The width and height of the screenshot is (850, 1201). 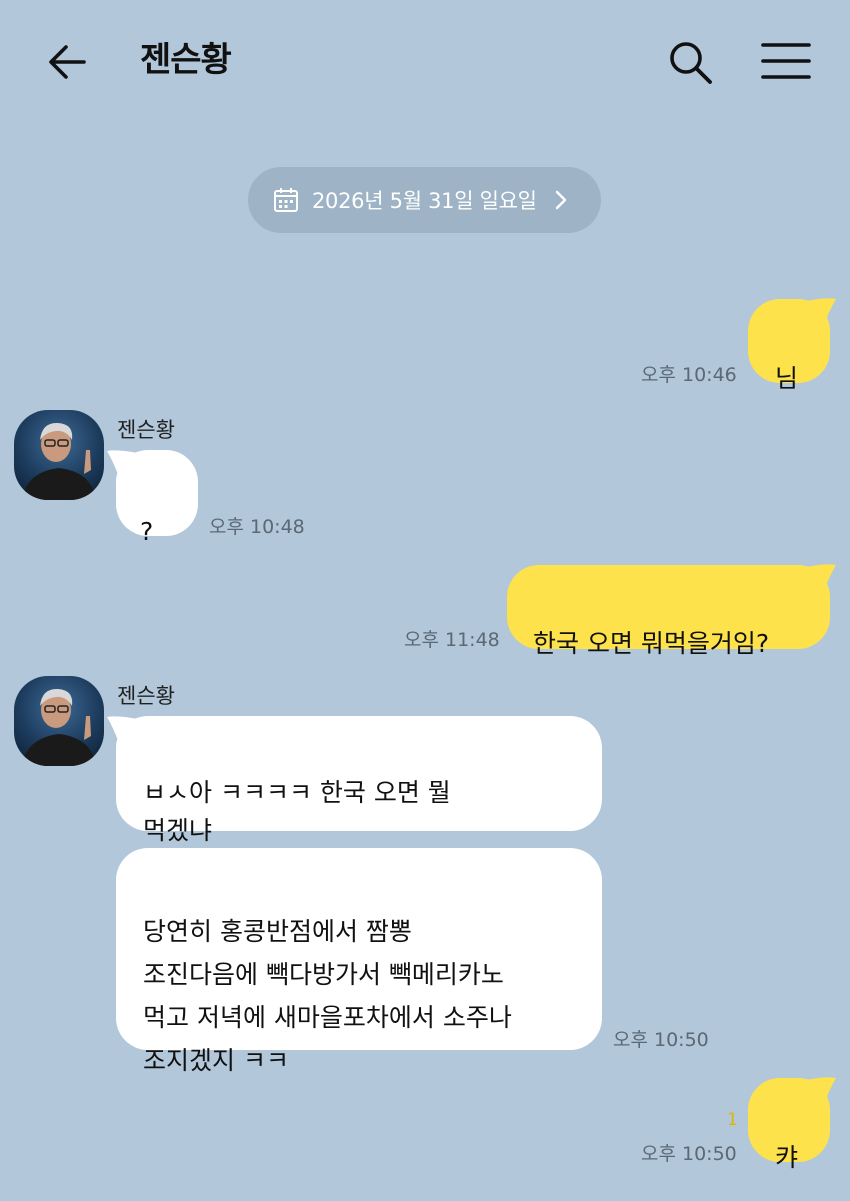 What do you see at coordinates (186, 60) in the screenshot?
I see `chat-title: 젠슨황` at bounding box center [186, 60].